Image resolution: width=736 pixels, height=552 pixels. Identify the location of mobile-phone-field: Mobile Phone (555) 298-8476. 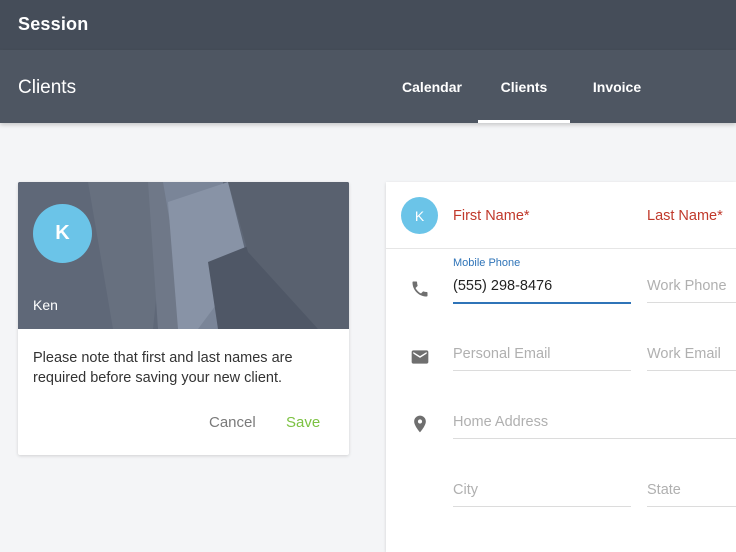
(542, 280).